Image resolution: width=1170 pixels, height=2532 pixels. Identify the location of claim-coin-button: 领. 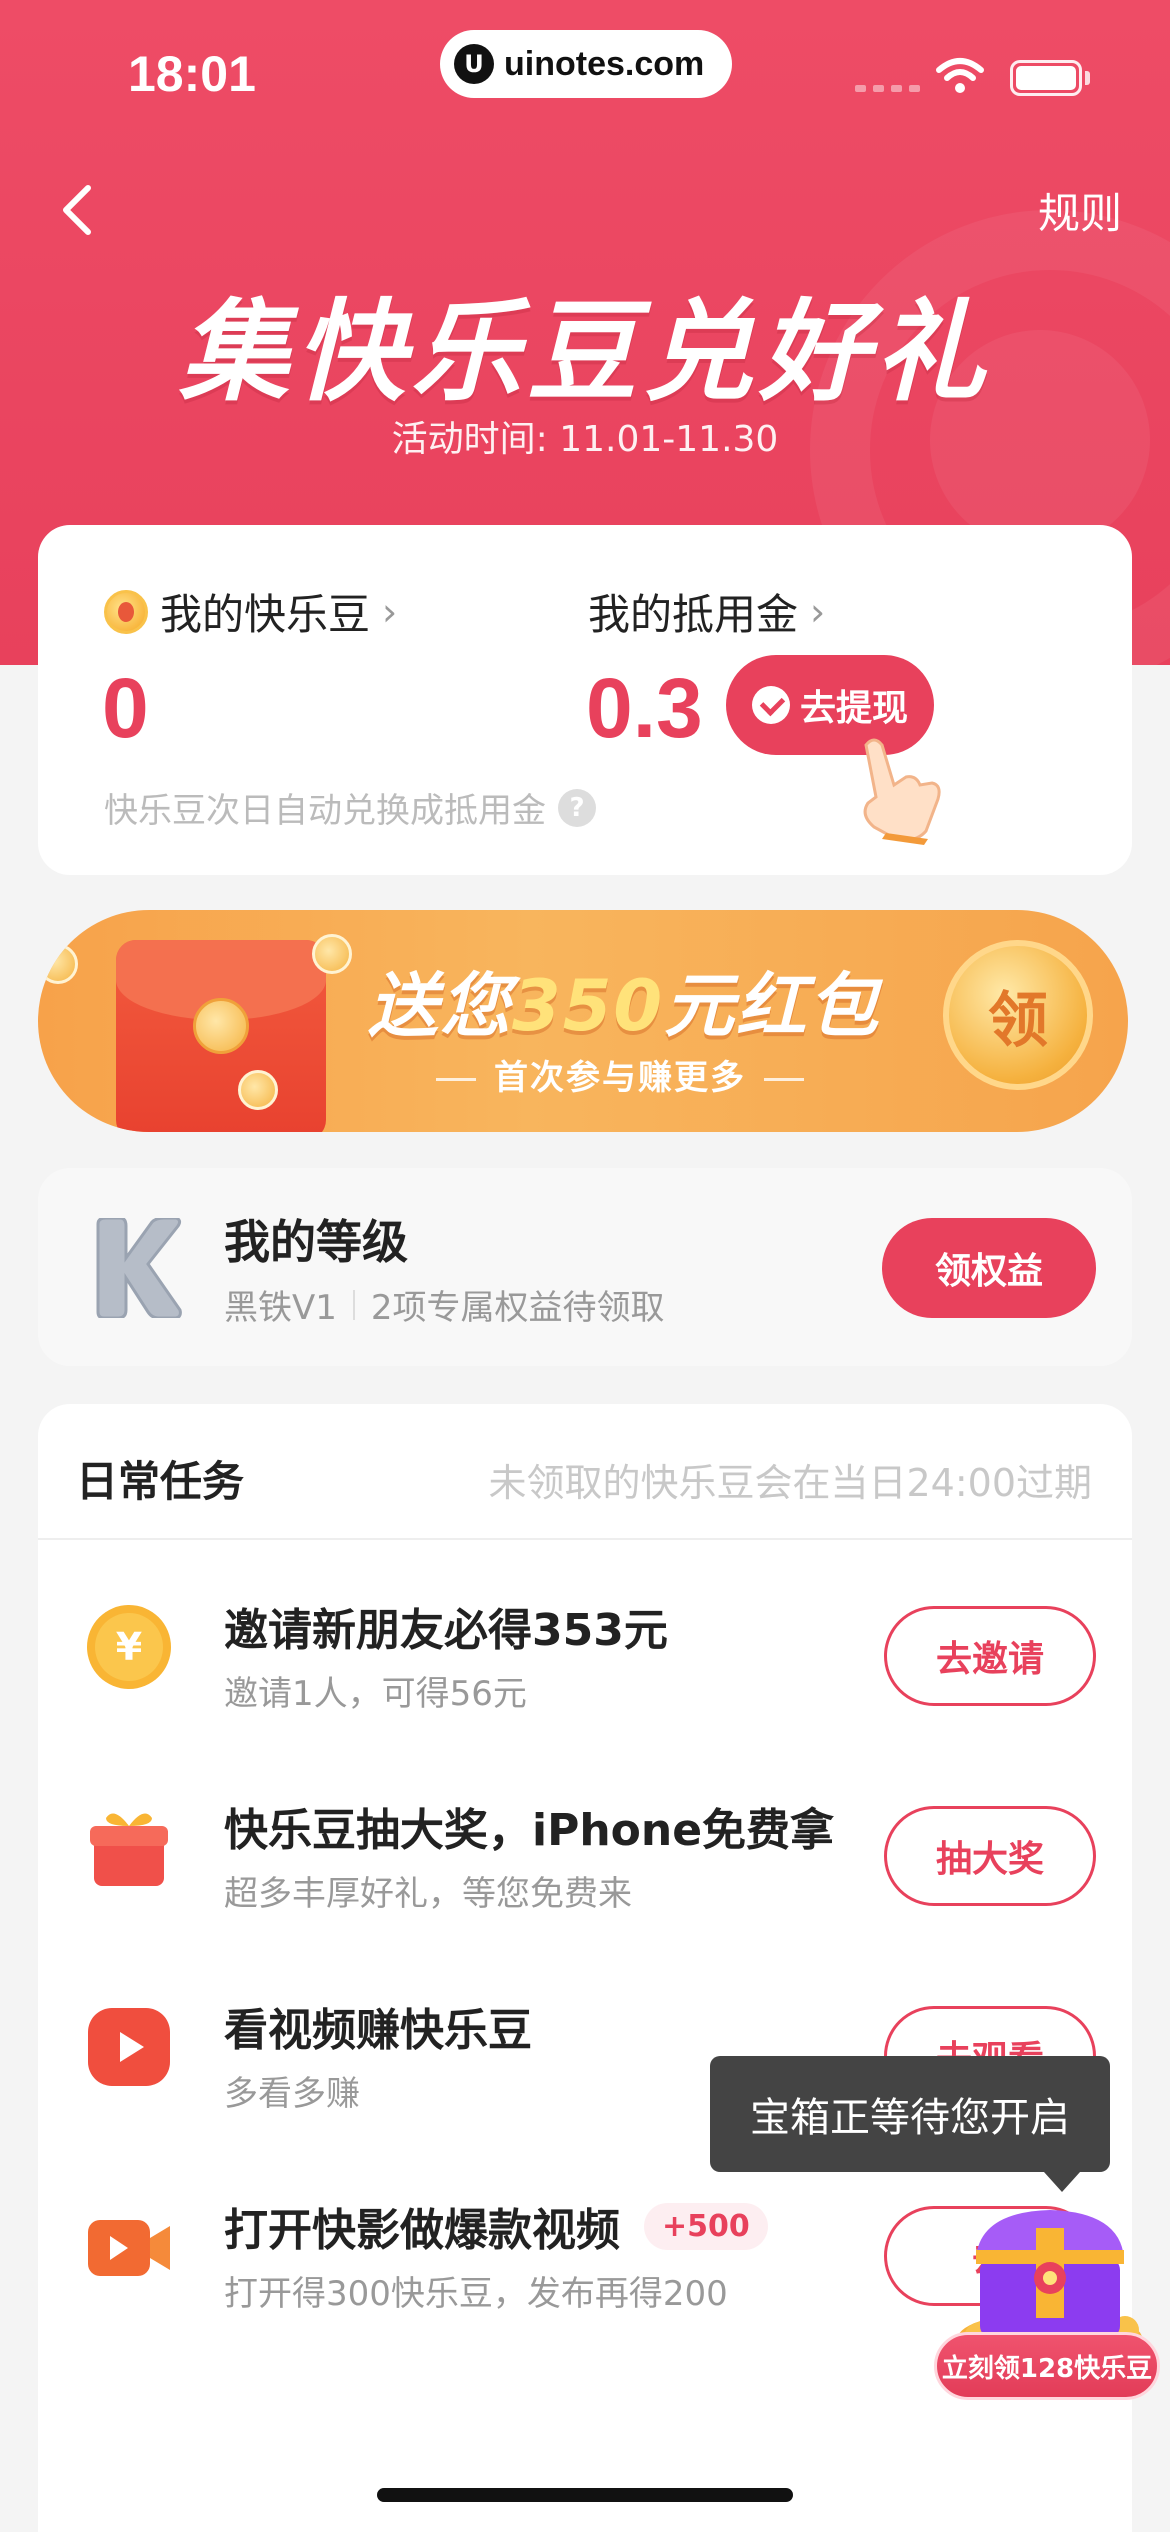
(1018, 1015).